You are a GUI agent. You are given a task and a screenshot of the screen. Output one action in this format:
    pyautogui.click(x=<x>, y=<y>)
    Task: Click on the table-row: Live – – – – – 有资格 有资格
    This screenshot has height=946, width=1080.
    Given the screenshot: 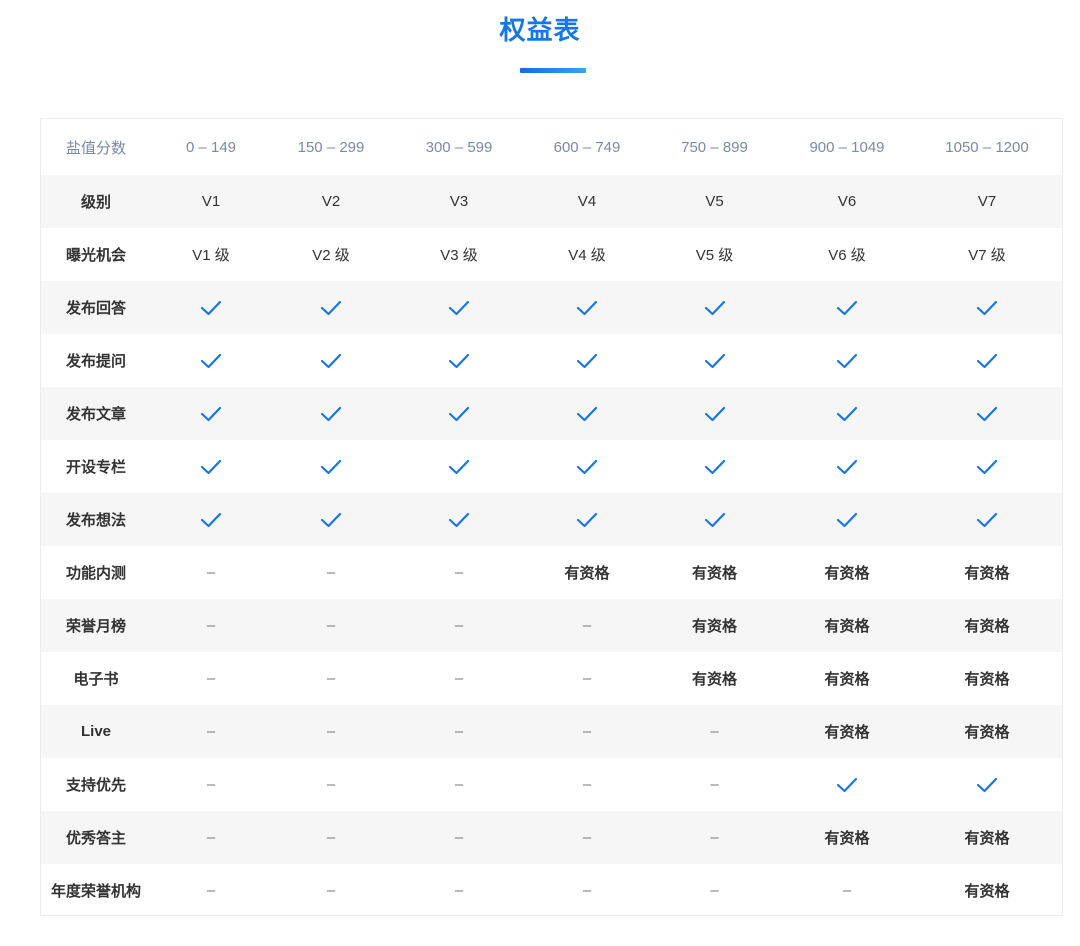 What is the action you would take?
    pyautogui.click(x=551, y=731)
    